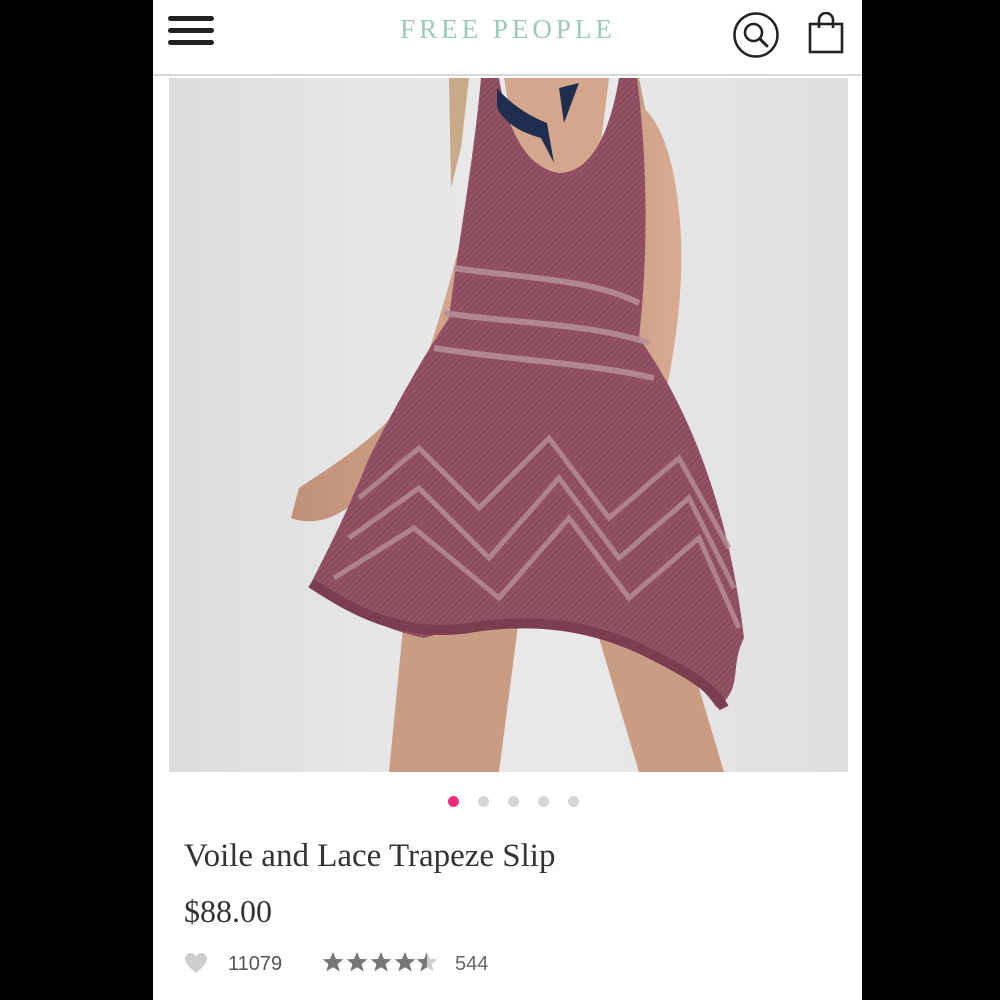 The image size is (1000, 1000). I want to click on heart-icon, so click(196, 963).